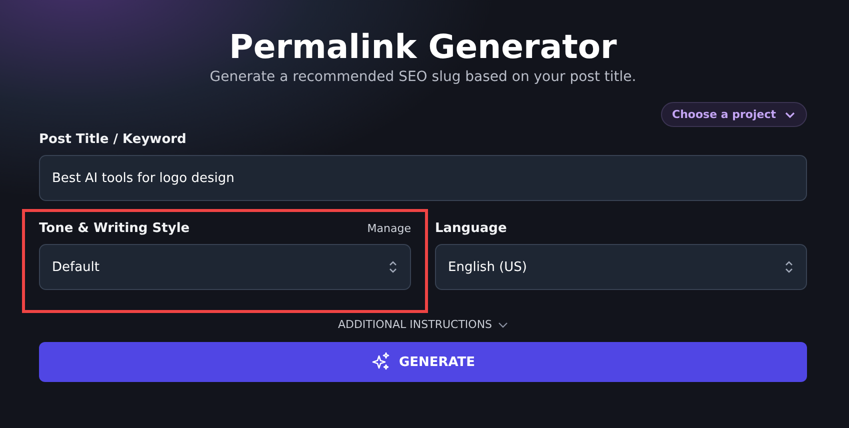  What do you see at coordinates (423, 362) in the screenshot?
I see `generate-button: GENERATE` at bounding box center [423, 362].